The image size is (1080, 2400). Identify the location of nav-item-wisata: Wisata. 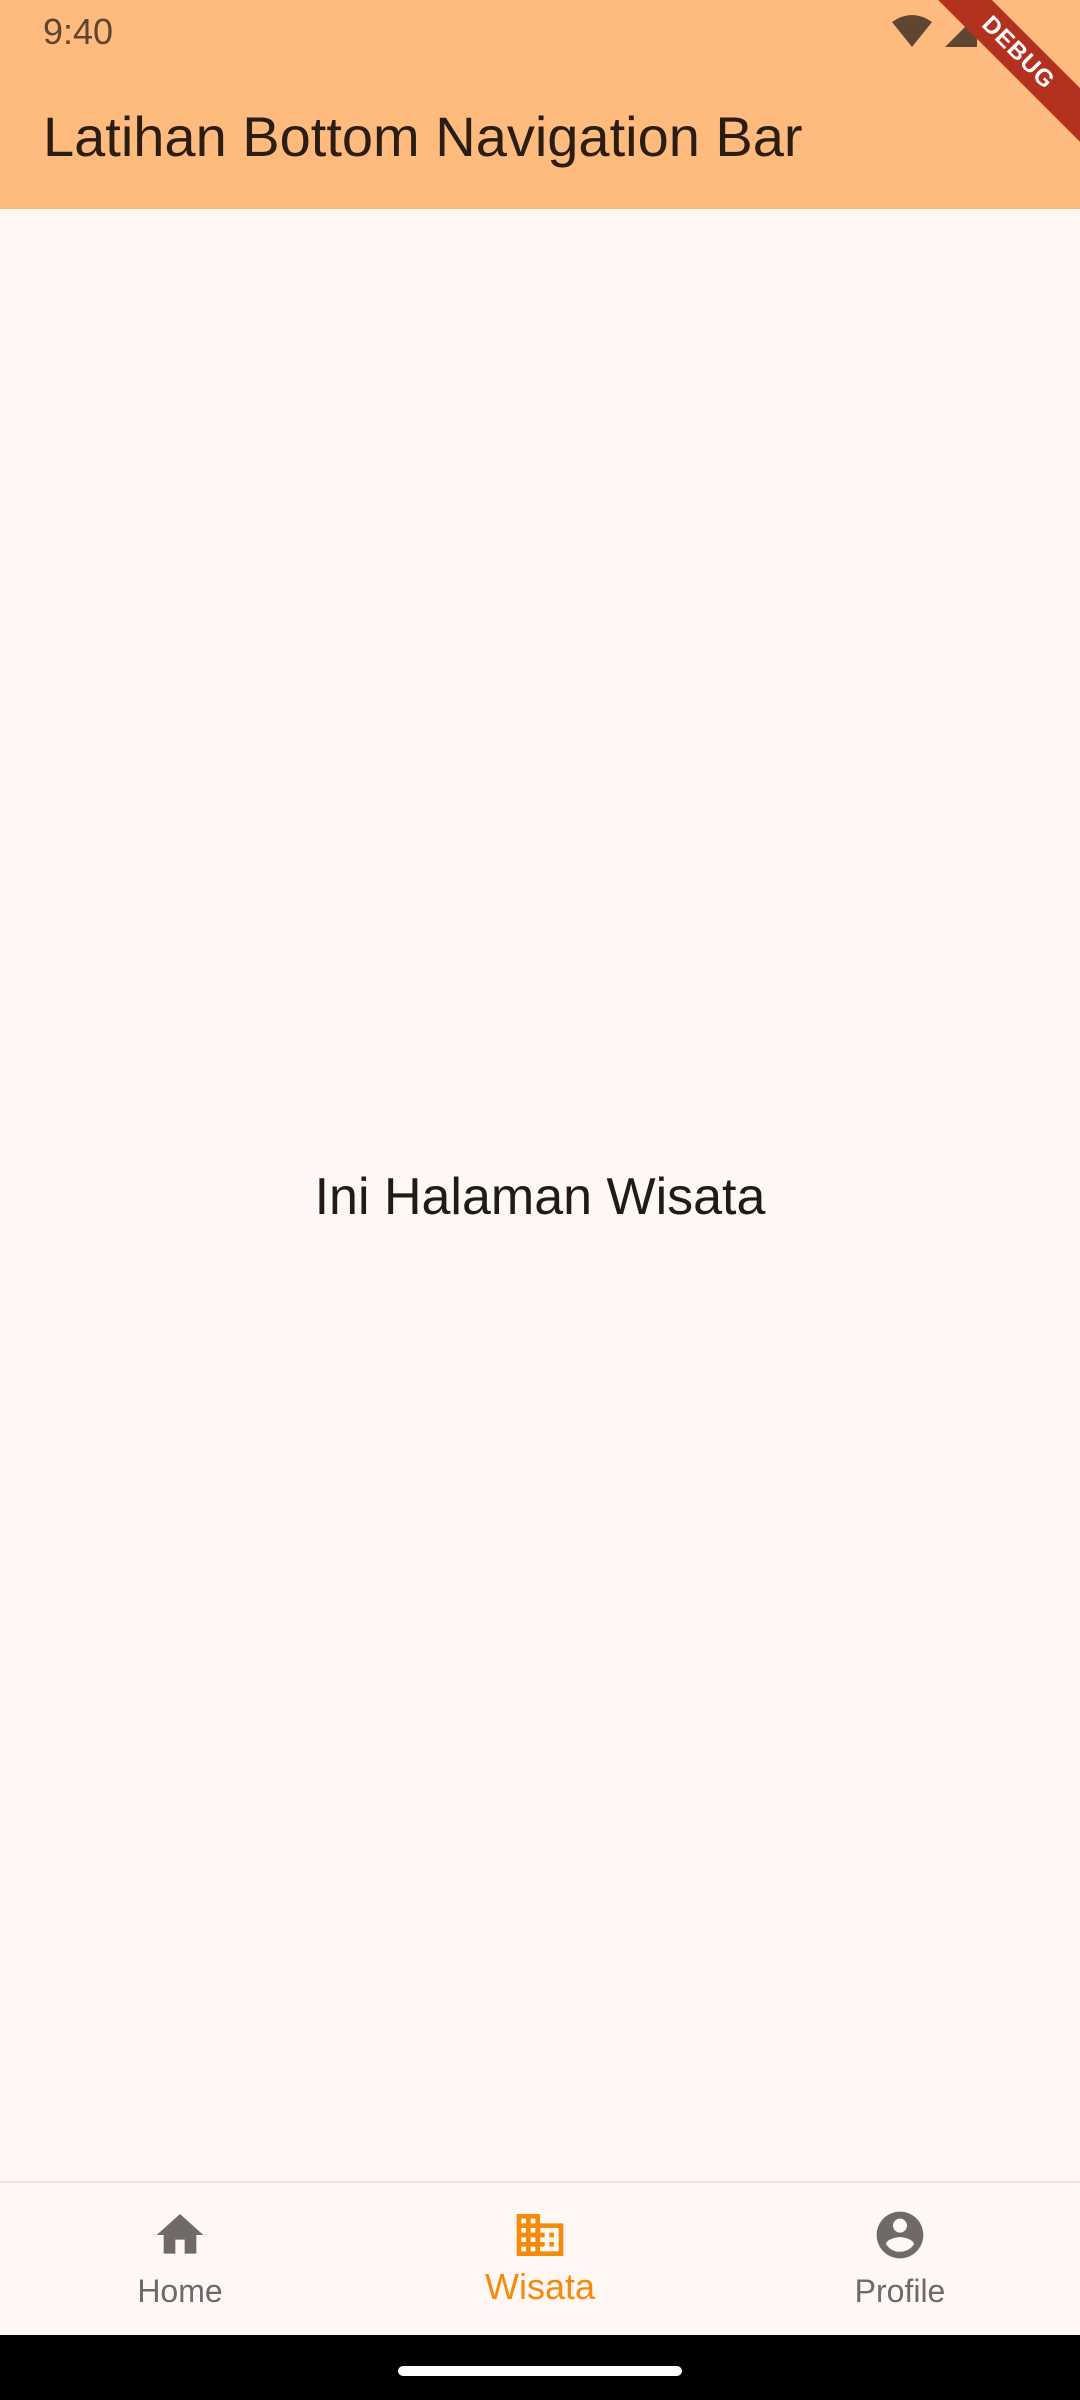
(540, 2260).